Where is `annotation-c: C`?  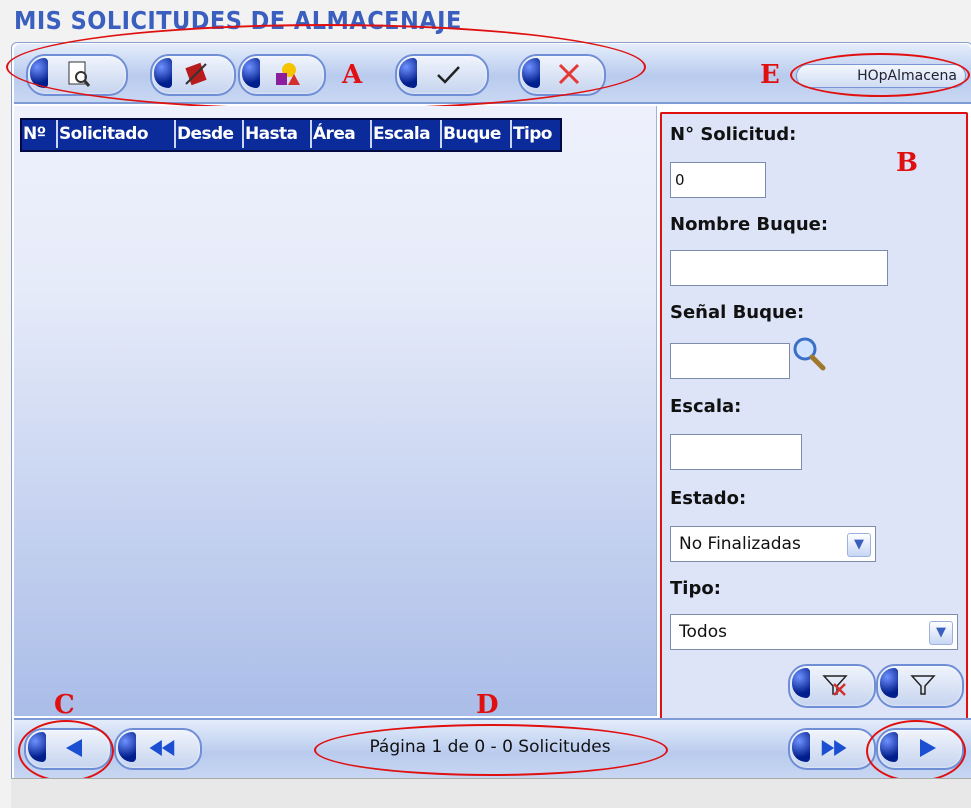
annotation-c: C is located at coordinates (64, 705).